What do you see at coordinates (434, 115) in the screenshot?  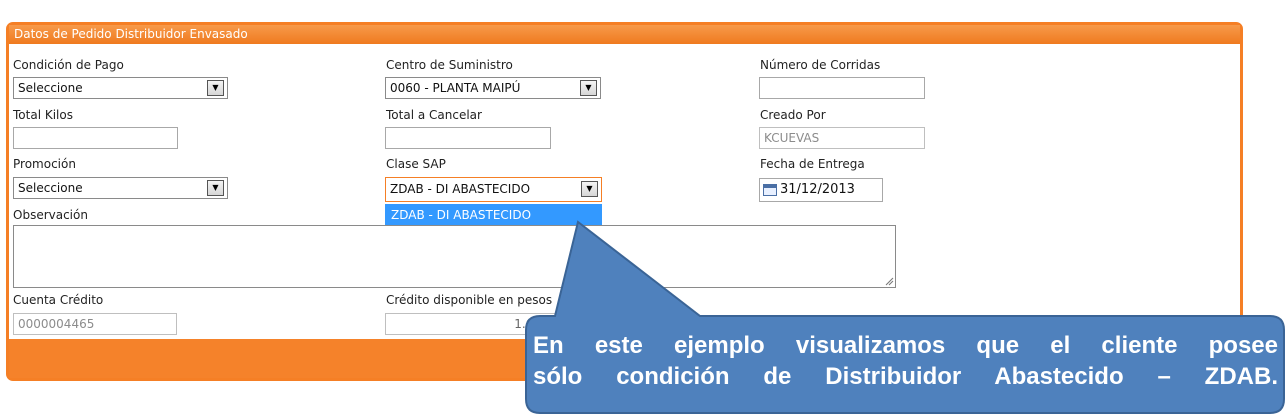 I see `total-cancelar-label: Total a Cancelar` at bounding box center [434, 115].